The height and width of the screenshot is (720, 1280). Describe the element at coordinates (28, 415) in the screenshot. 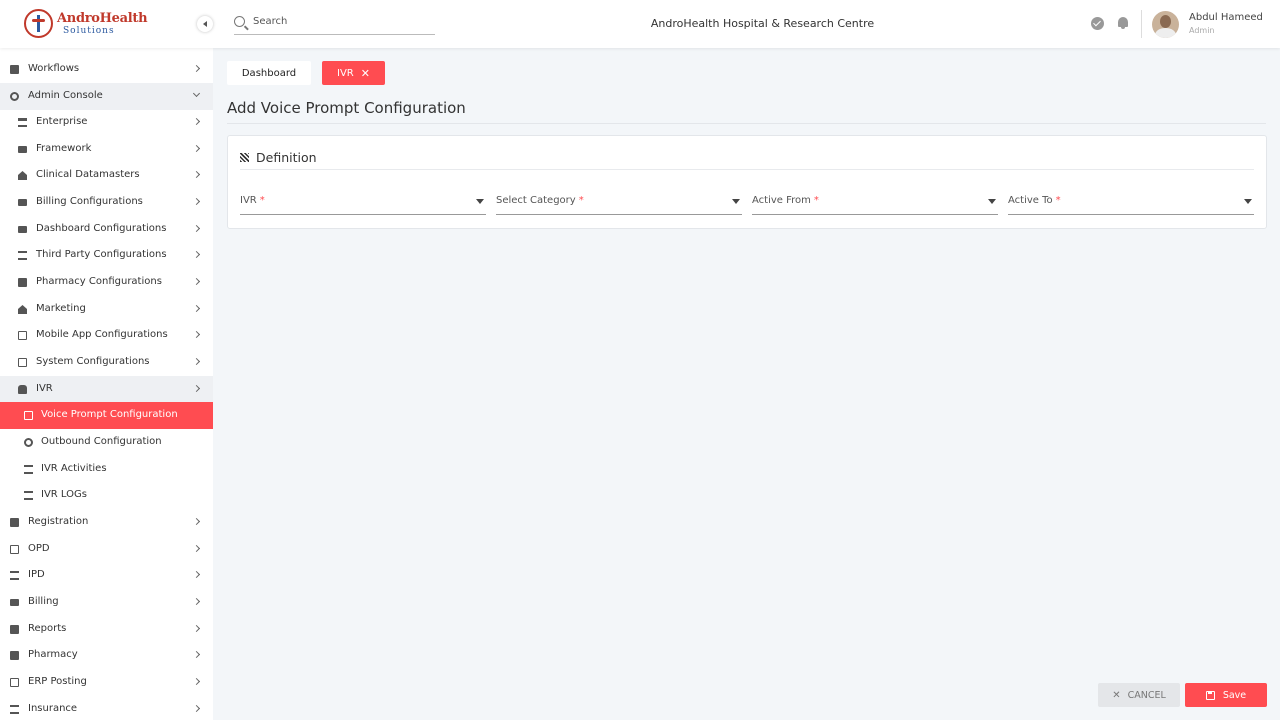

I see `document-icon` at that location.